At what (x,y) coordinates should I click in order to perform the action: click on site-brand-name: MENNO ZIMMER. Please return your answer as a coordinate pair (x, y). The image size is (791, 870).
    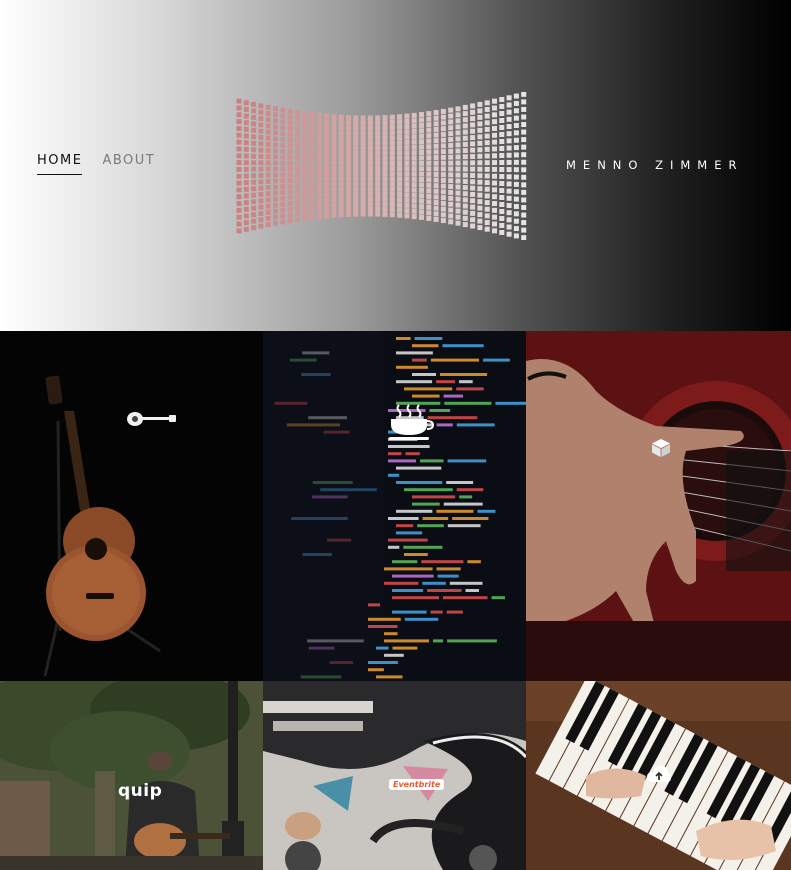
    Looking at the image, I should click on (654, 165).